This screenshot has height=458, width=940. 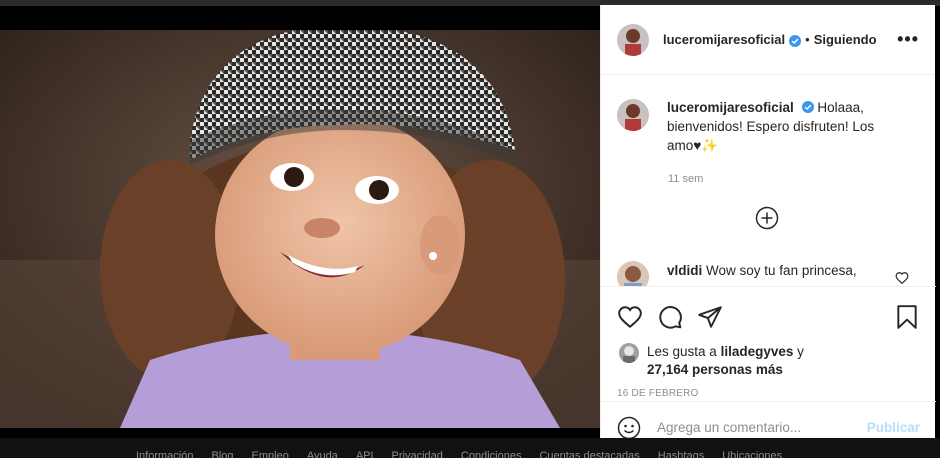 I want to click on comment-text: vldidi Wow soy tu fan princesa,, so click(x=762, y=270).